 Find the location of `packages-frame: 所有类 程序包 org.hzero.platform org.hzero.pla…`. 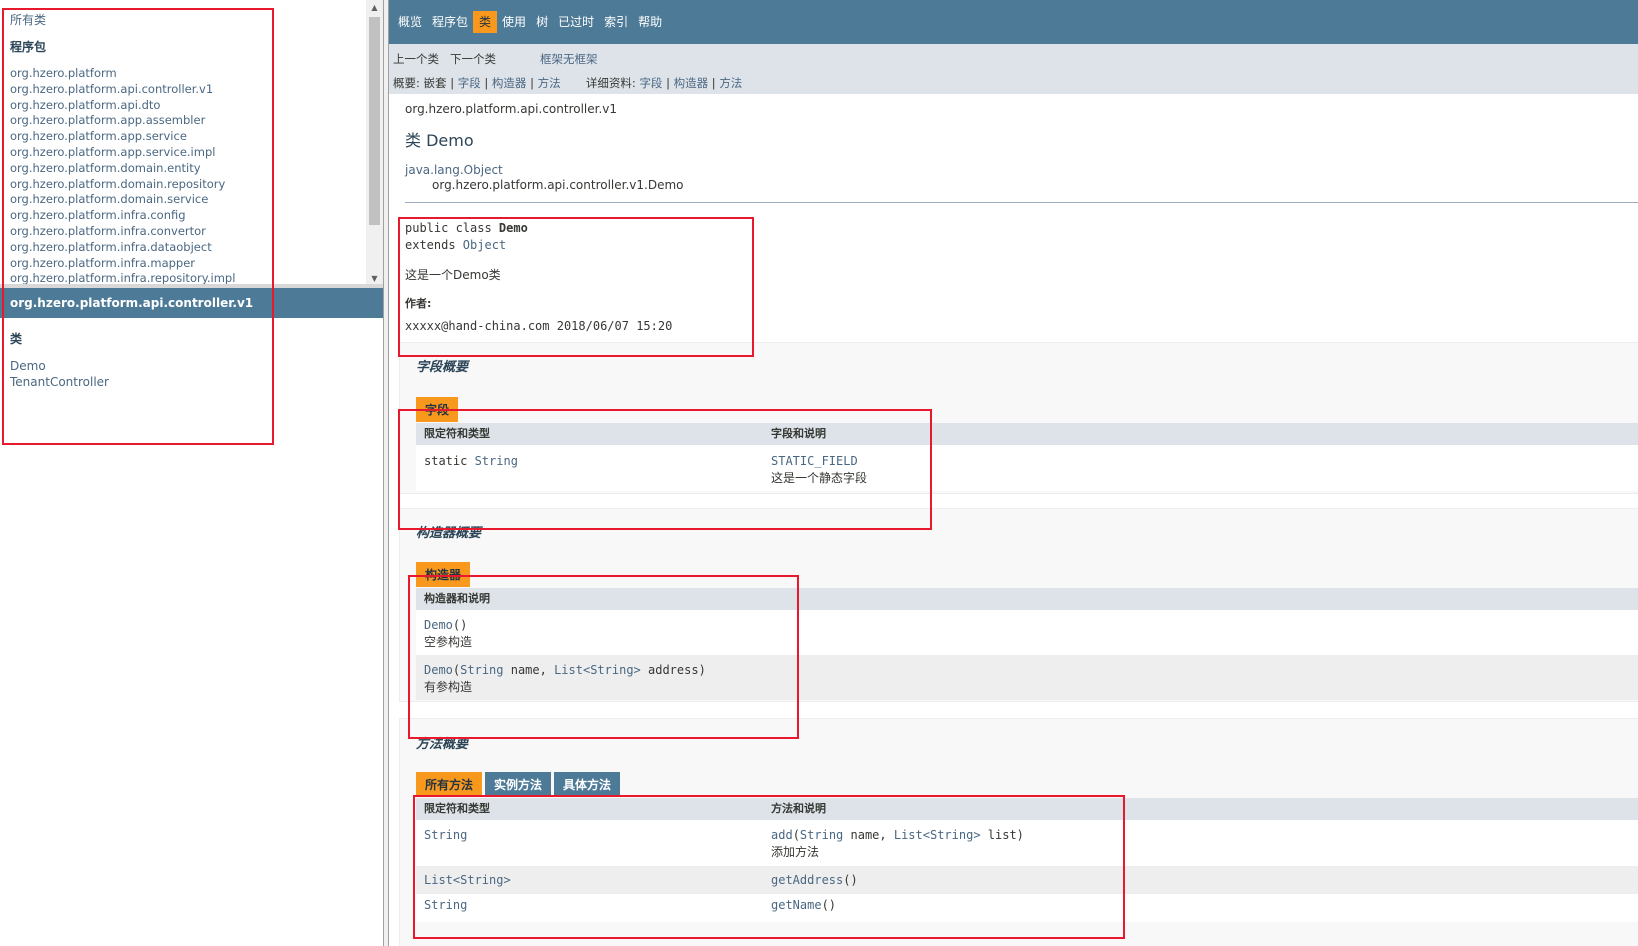

packages-frame: 所有类 程序包 org.hzero.platform org.hzero.pla… is located at coordinates (191, 143).